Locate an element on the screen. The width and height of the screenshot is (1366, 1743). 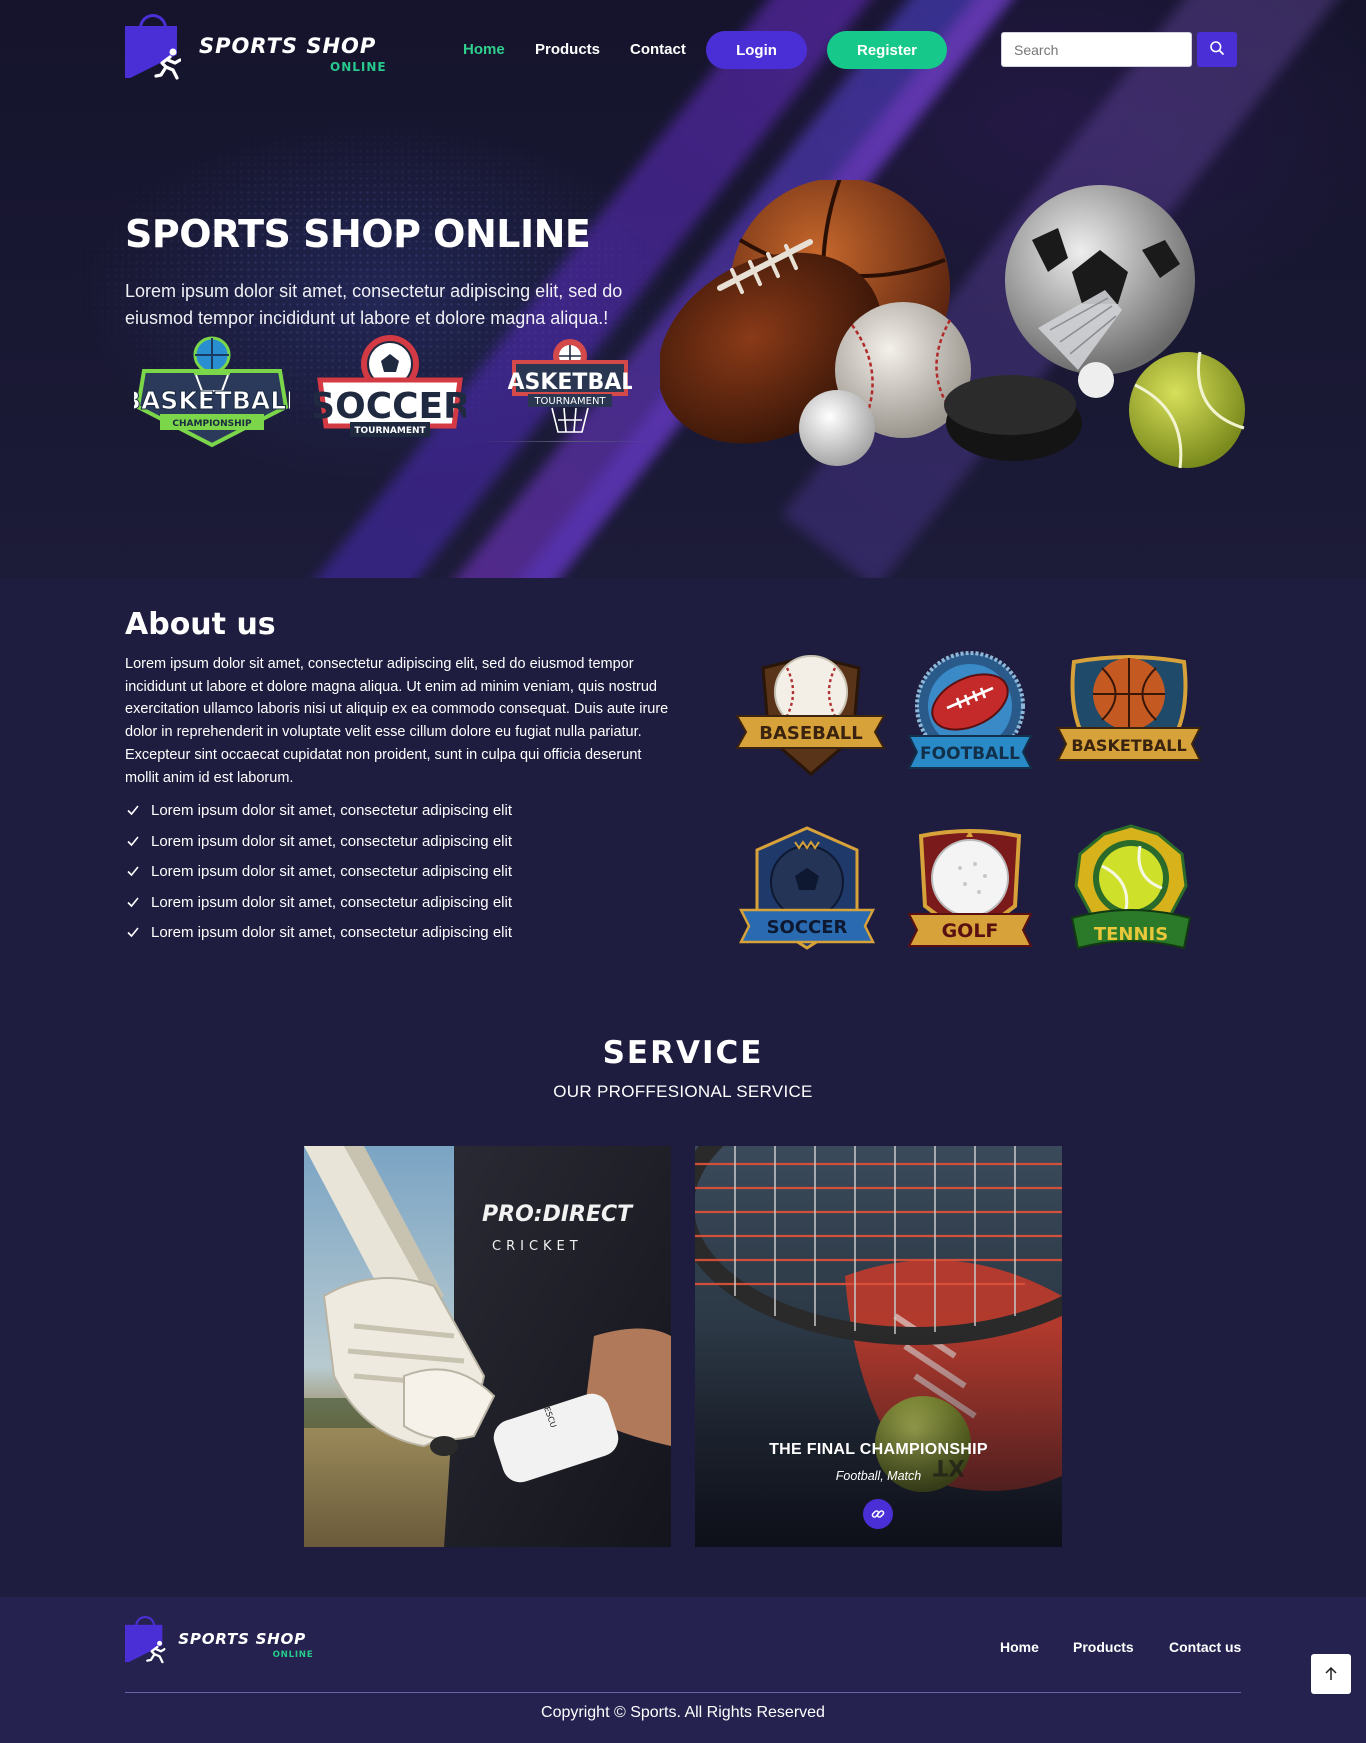
service-card-cricket: ESCU PRO:DIRECT CRICKET is located at coordinates (487, 1346).